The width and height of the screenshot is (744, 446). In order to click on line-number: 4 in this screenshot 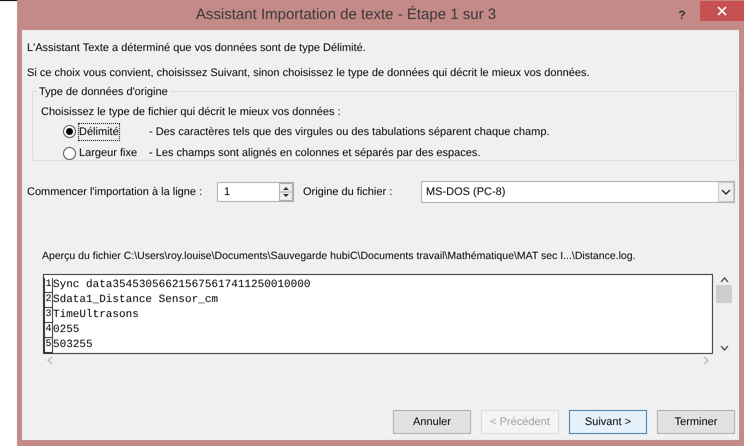, I will do `click(48, 330)`.